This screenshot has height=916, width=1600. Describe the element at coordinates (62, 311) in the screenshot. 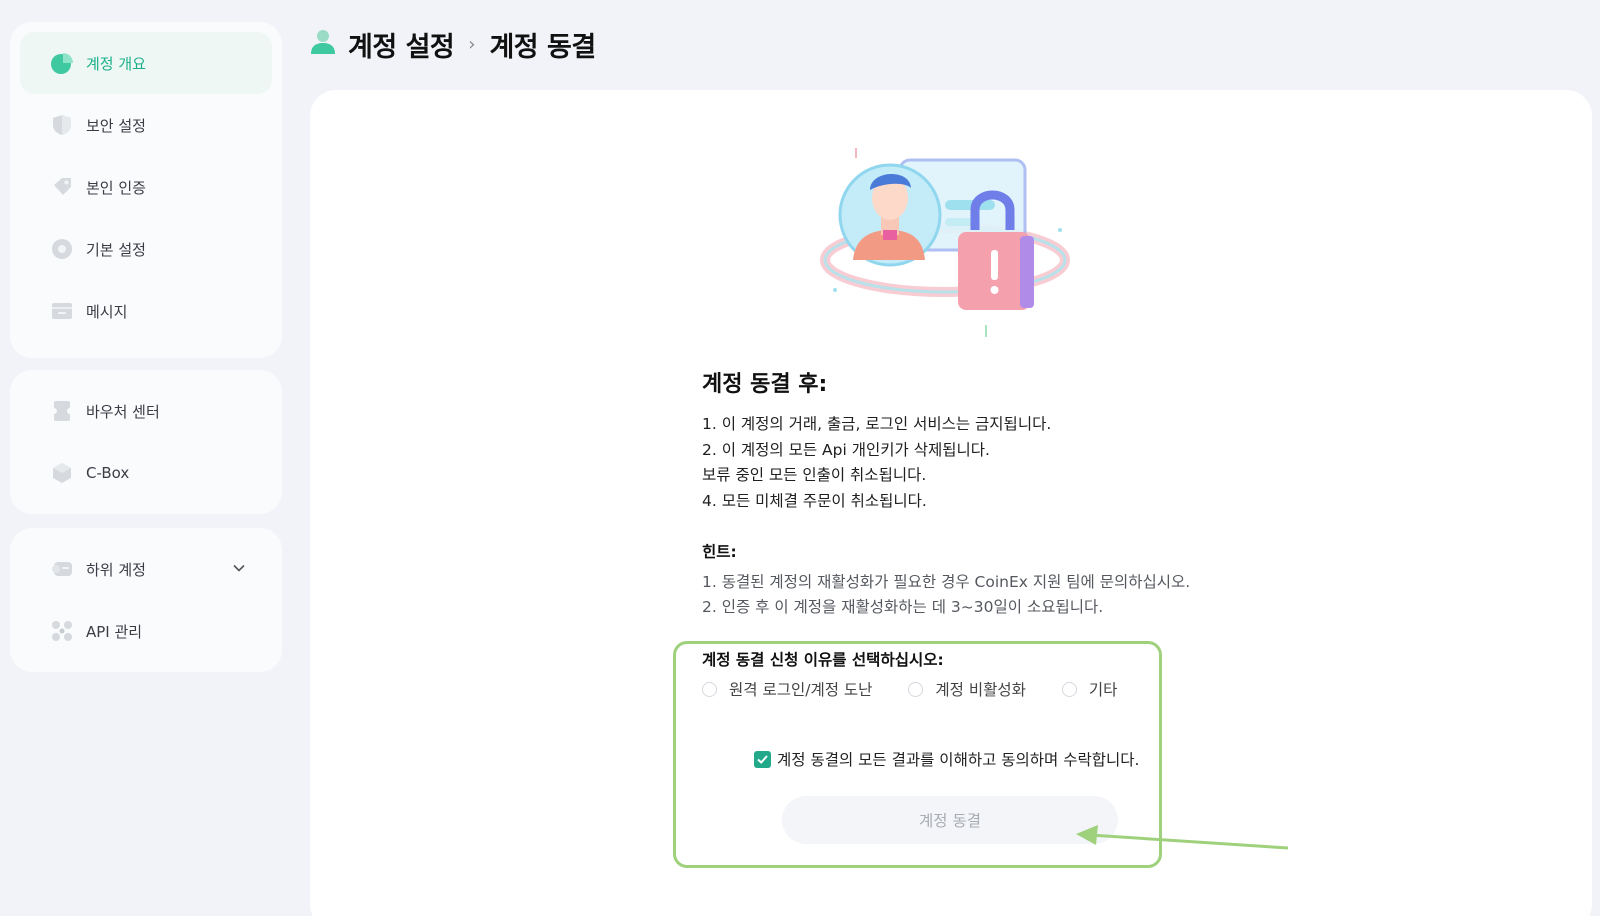

I see `message-card-icon` at that location.